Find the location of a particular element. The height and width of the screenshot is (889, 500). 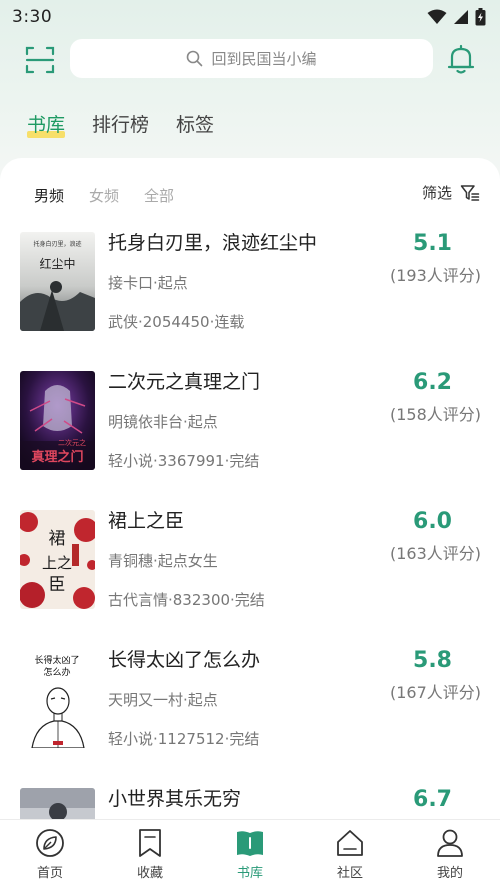

search-placeholder: 回到民国当小编 is located at coordinates (264, 59).